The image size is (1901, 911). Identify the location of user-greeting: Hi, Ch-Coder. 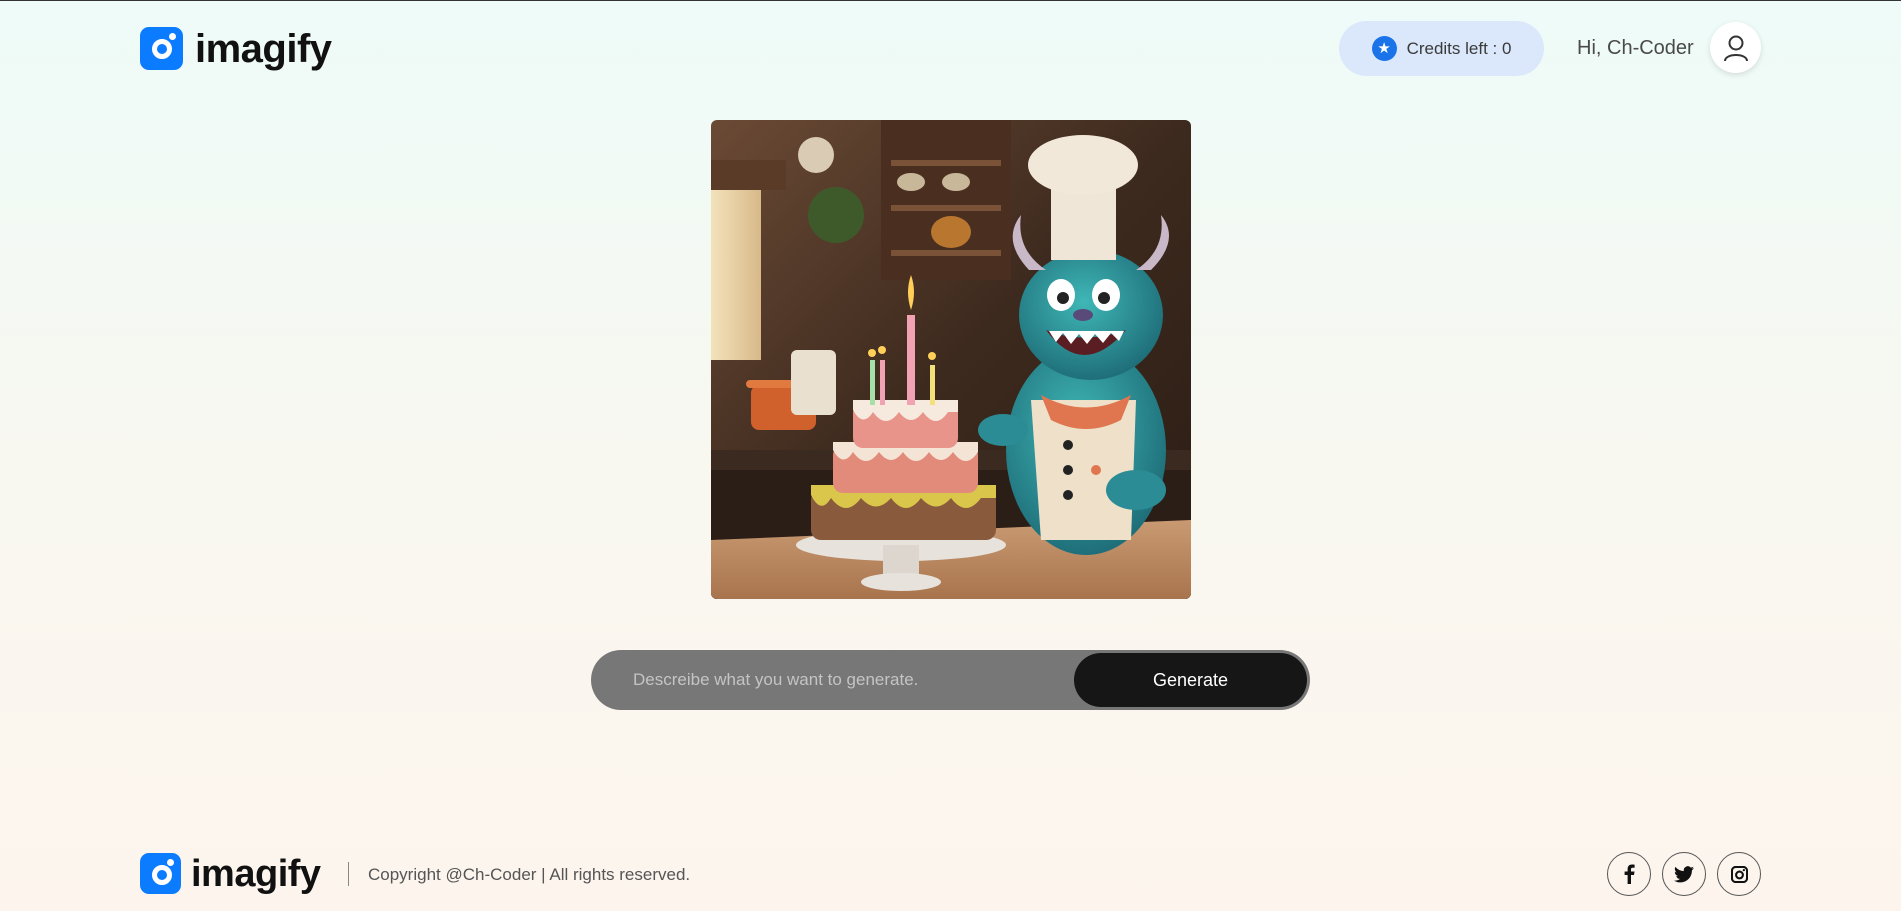
(1635, 48).